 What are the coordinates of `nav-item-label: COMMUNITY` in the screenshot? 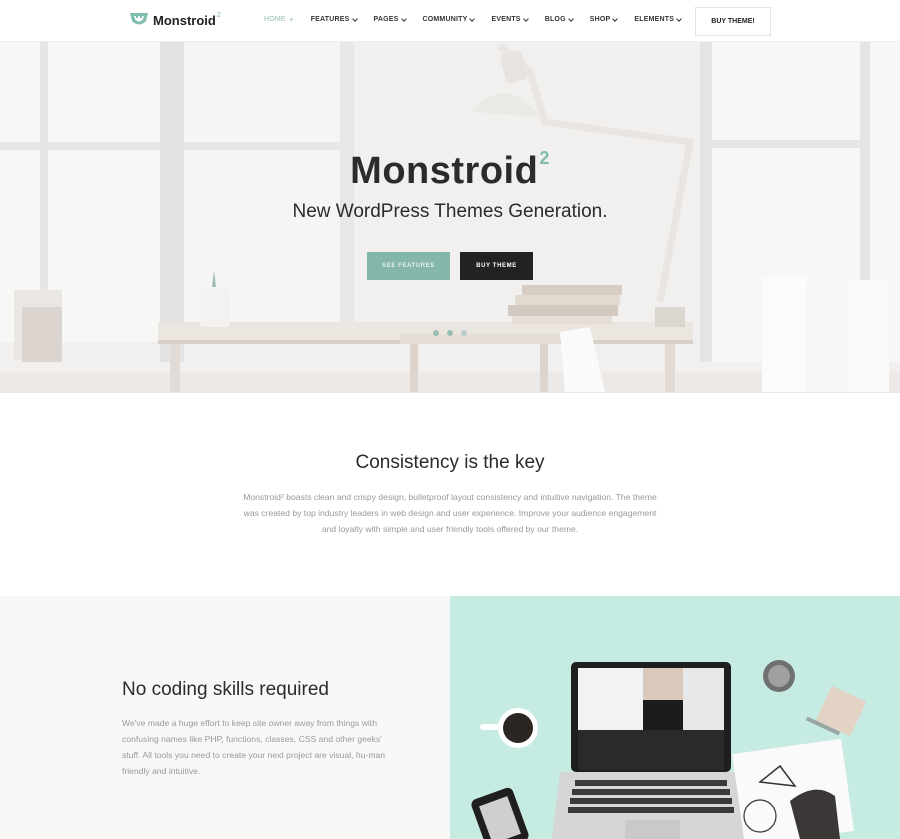 It's located at (445, 19).